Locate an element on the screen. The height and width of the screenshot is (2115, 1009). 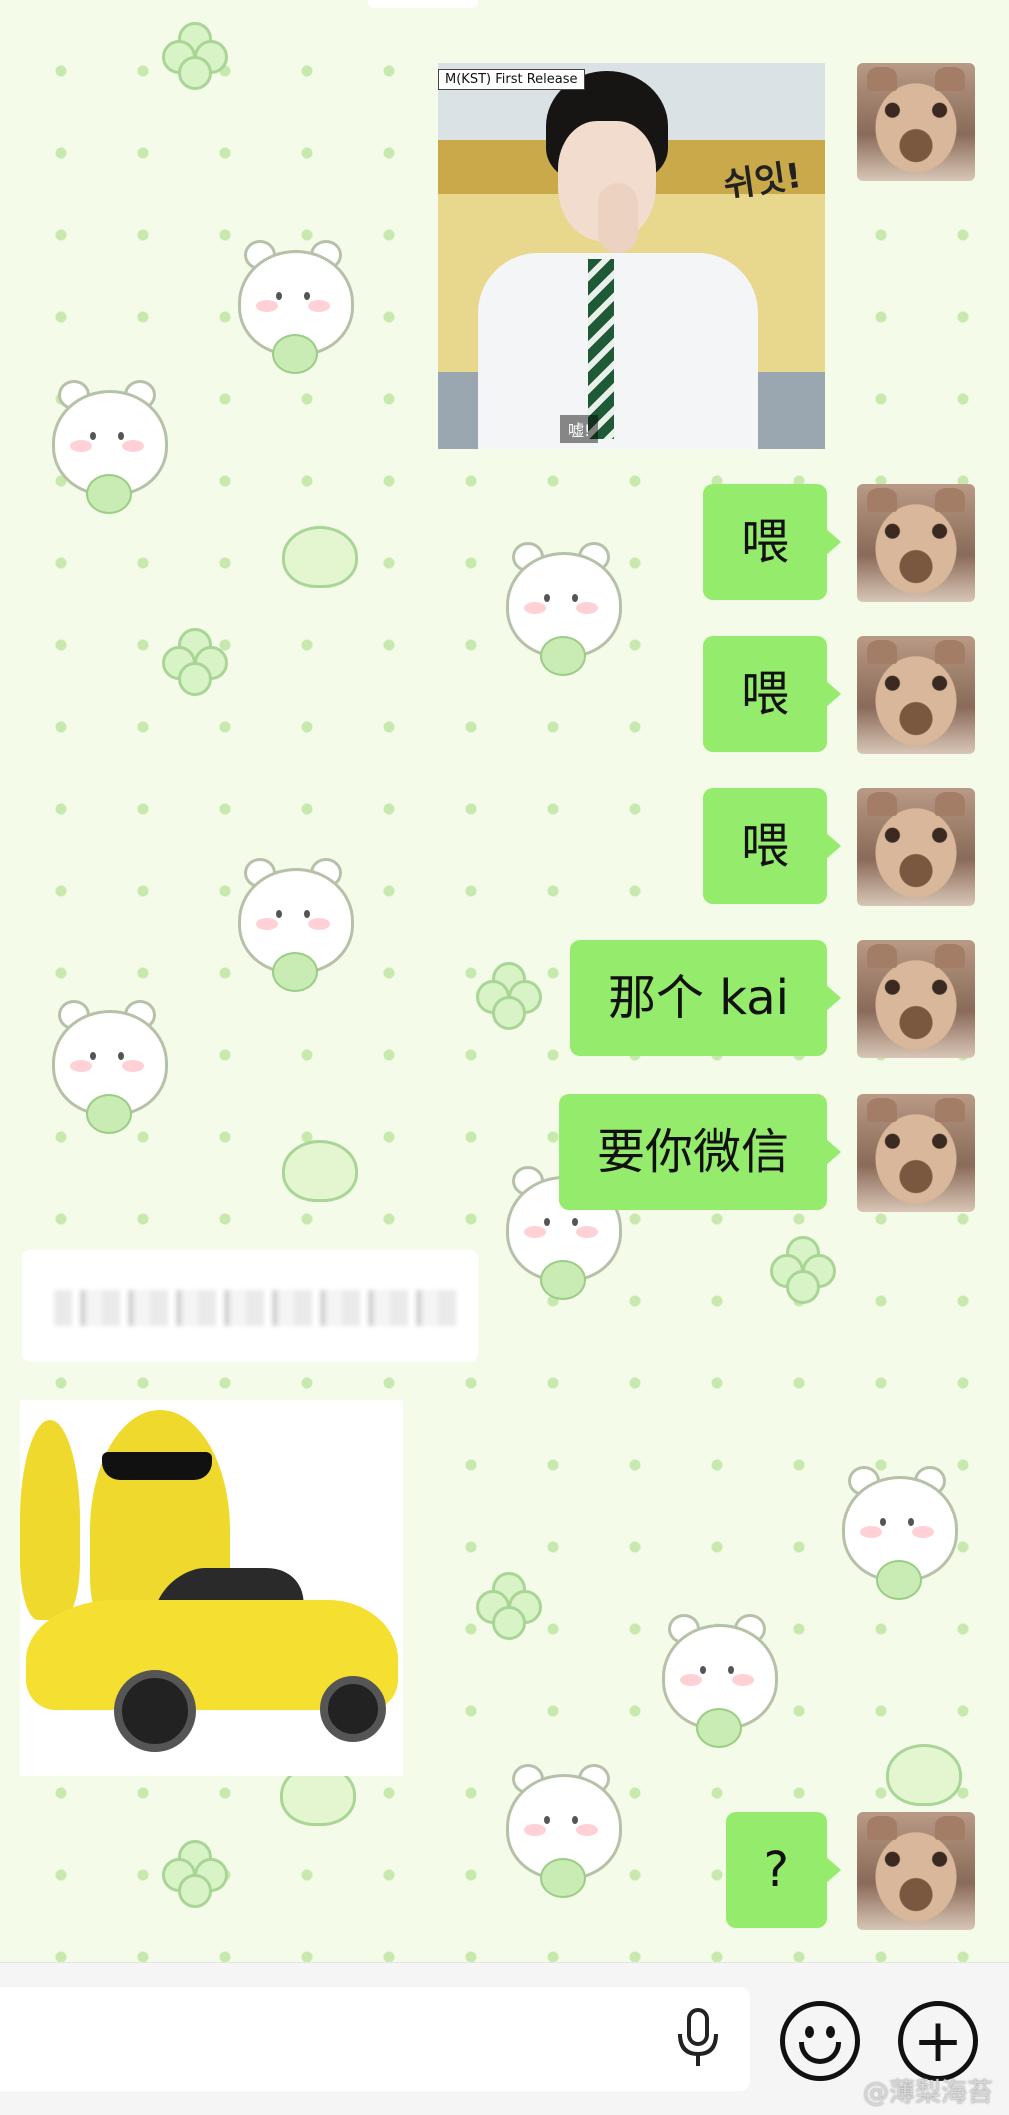
message-bubble: 要你微信 is located at coordinates (700, 1152).